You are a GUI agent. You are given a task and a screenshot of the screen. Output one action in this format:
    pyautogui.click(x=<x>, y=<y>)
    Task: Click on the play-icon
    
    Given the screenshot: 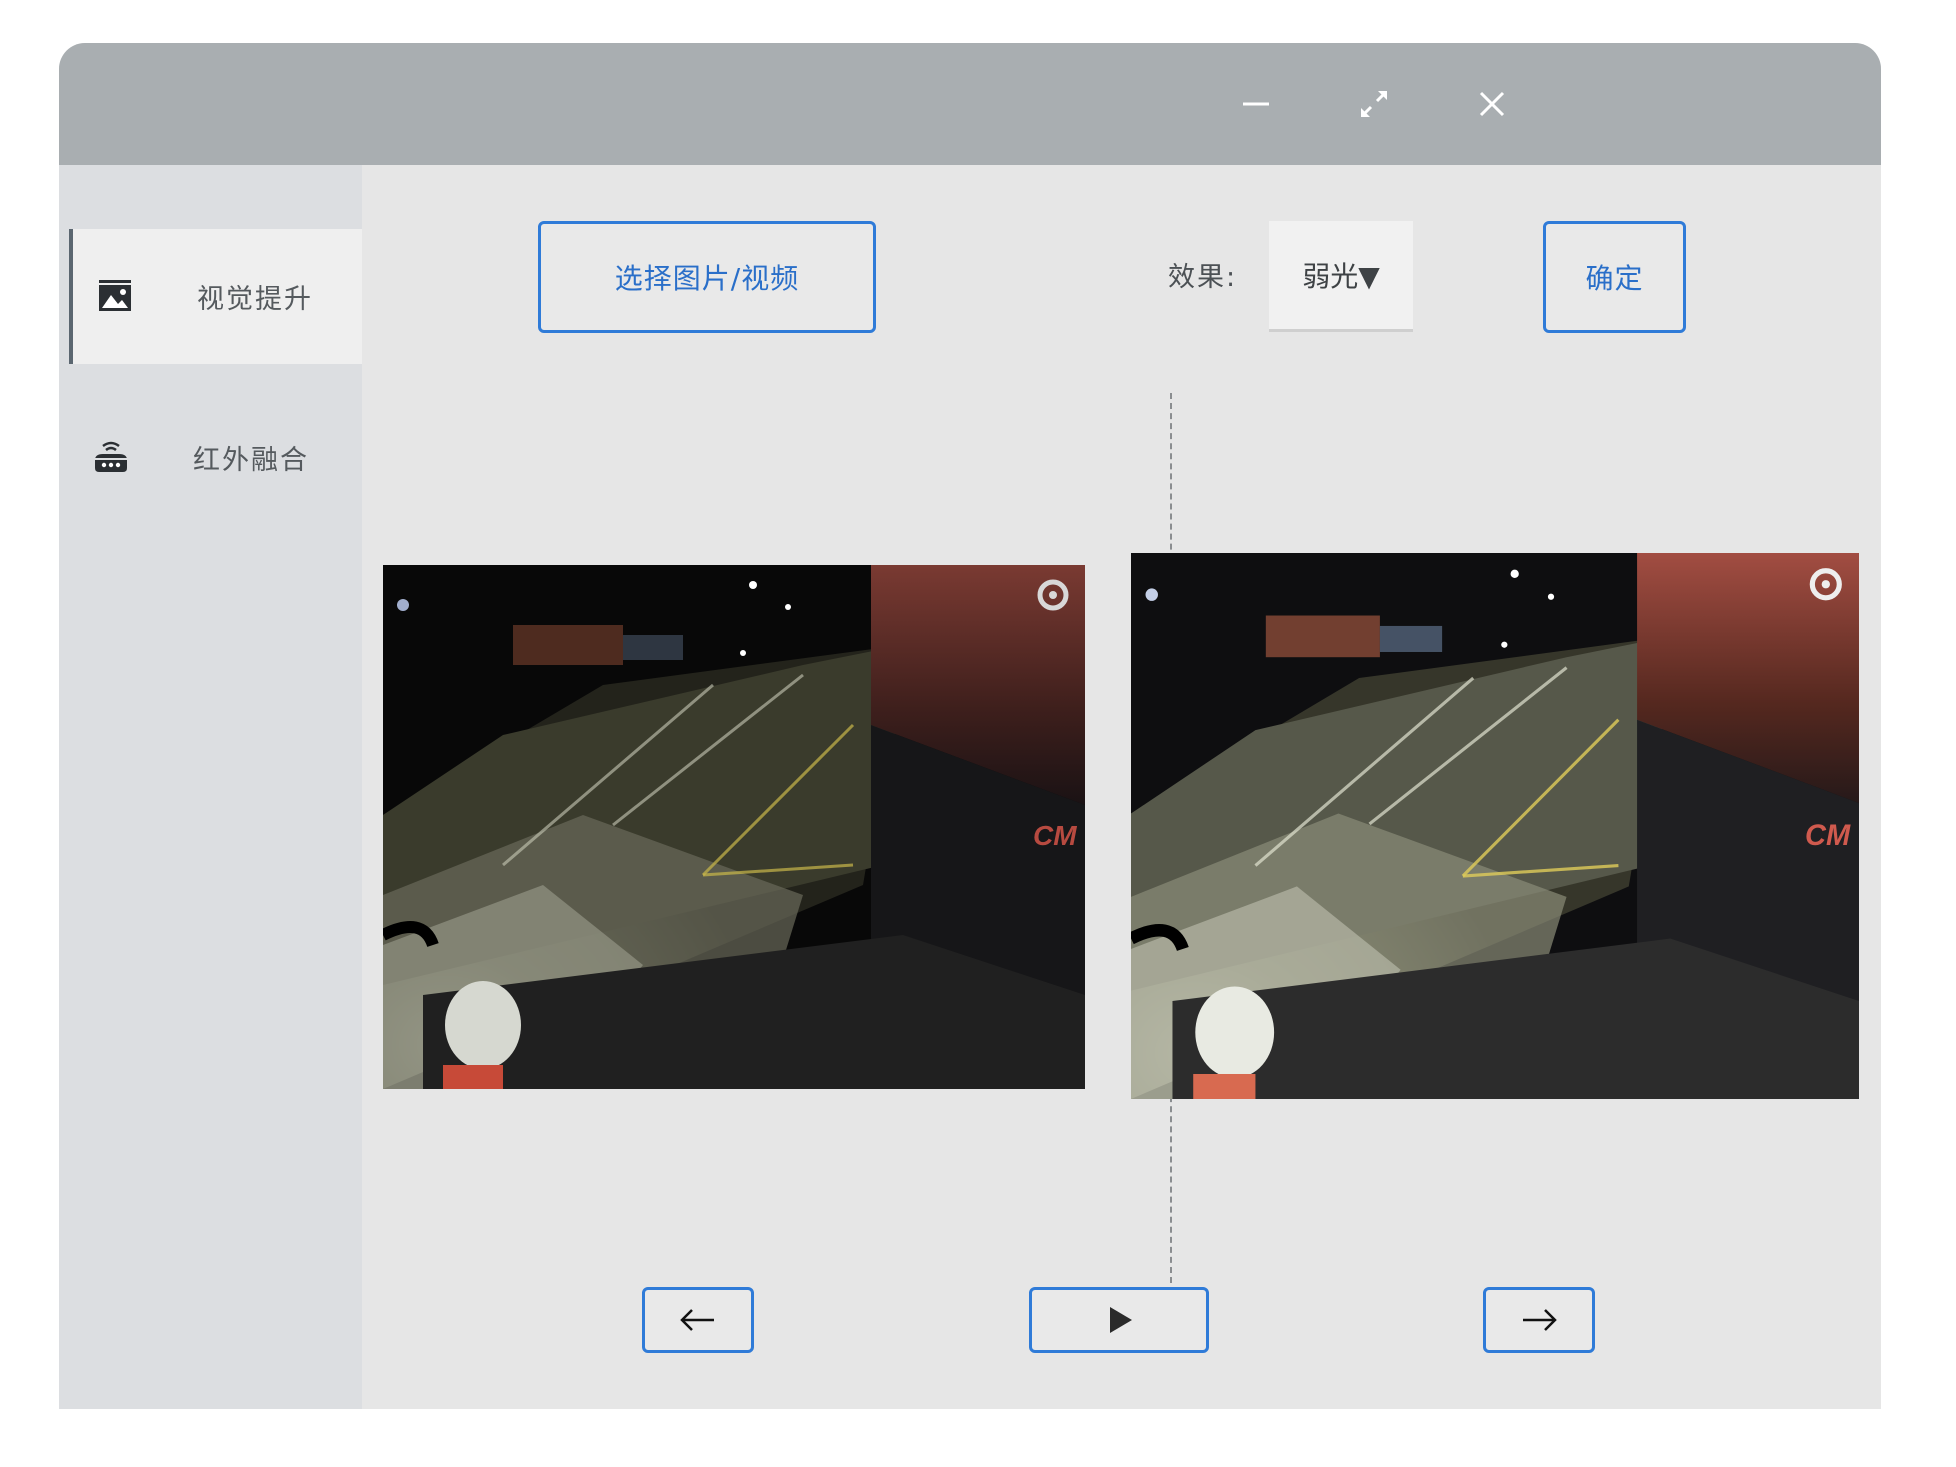 What is the action you would take?
    pyautogui.click(x=1121, y=1320)
    